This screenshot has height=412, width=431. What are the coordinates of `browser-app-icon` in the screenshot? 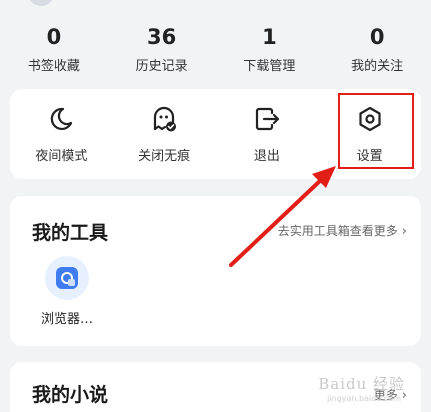 It's located at (67, 278).